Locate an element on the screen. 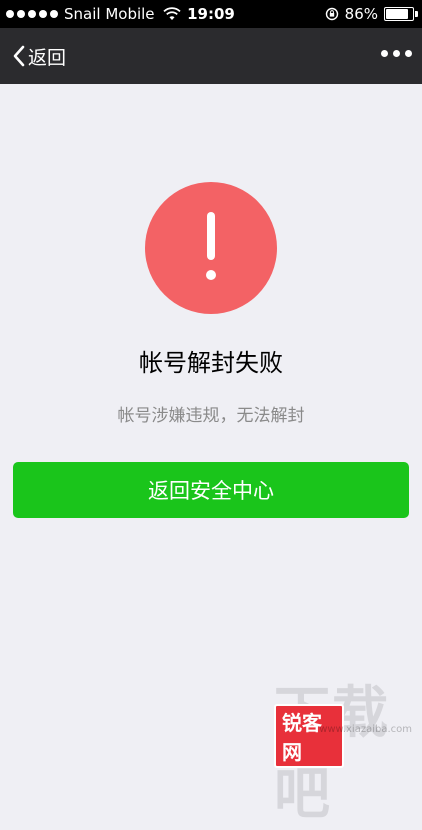 This screenshot has width=422, height=830. status-right: 86% is located at coordinates (371, 14).